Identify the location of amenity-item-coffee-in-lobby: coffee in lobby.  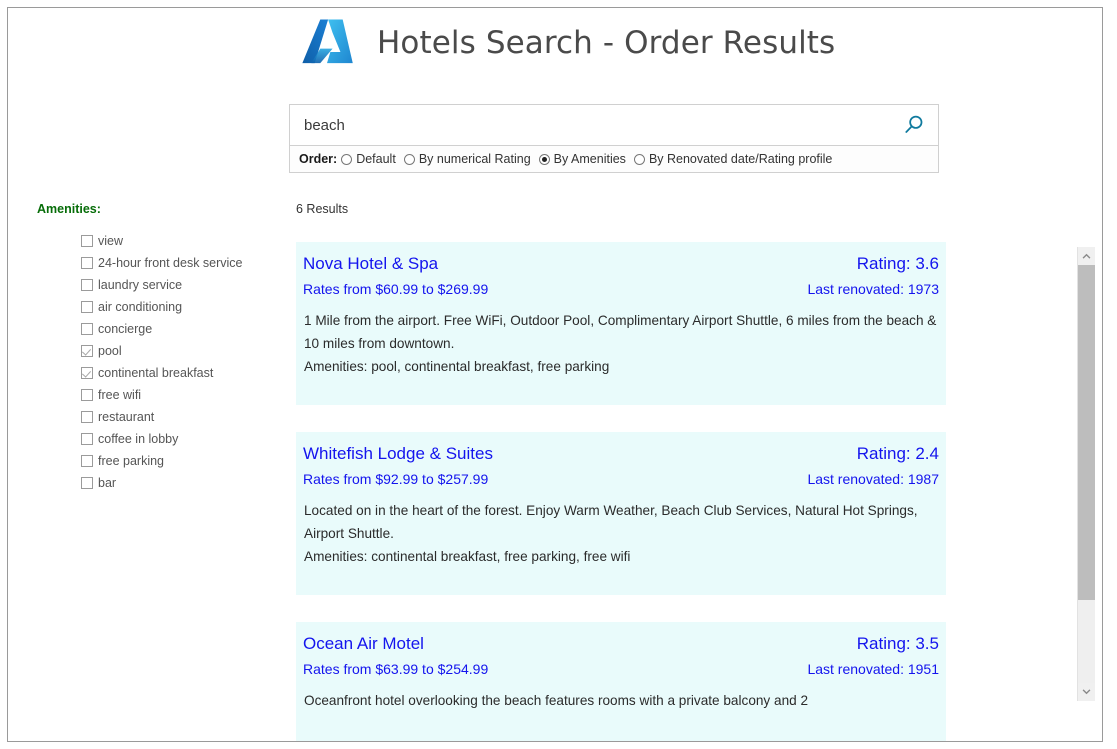
(188, 439).